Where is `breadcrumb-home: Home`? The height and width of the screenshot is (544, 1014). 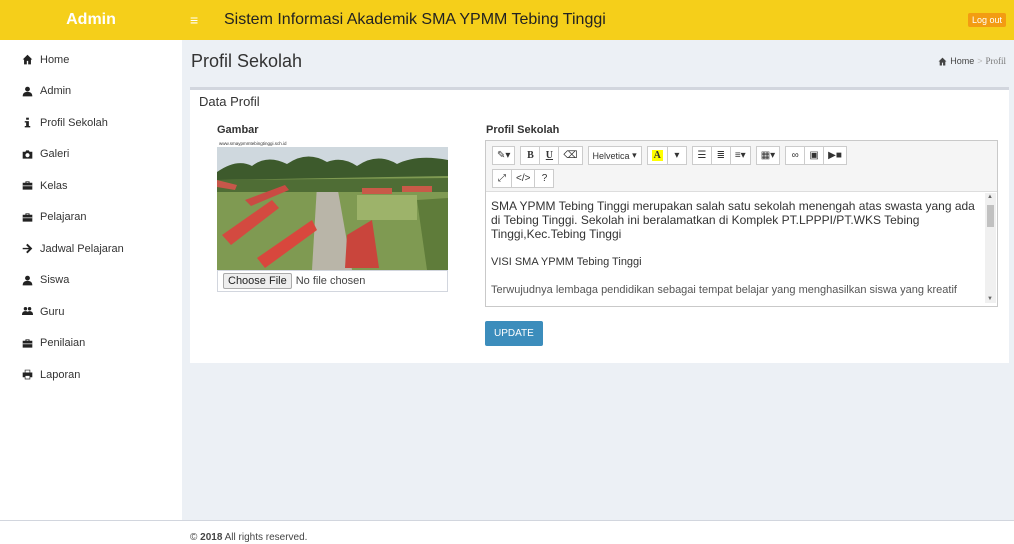 breadcrumb-home: Home is located at coordinates (962, 61).